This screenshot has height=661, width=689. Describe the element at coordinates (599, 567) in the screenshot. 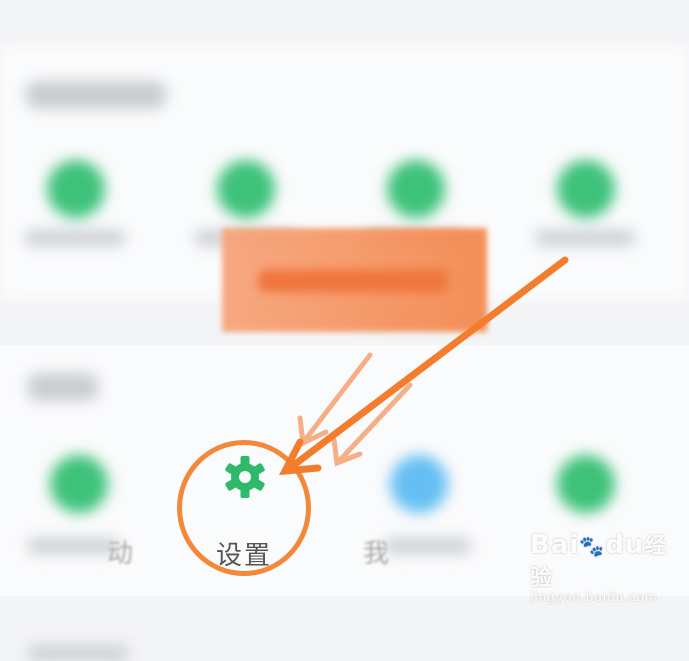

I see `baidu-jingyan-watermark: Bai🐾du经验 jingyan.baidu.com` at that location.